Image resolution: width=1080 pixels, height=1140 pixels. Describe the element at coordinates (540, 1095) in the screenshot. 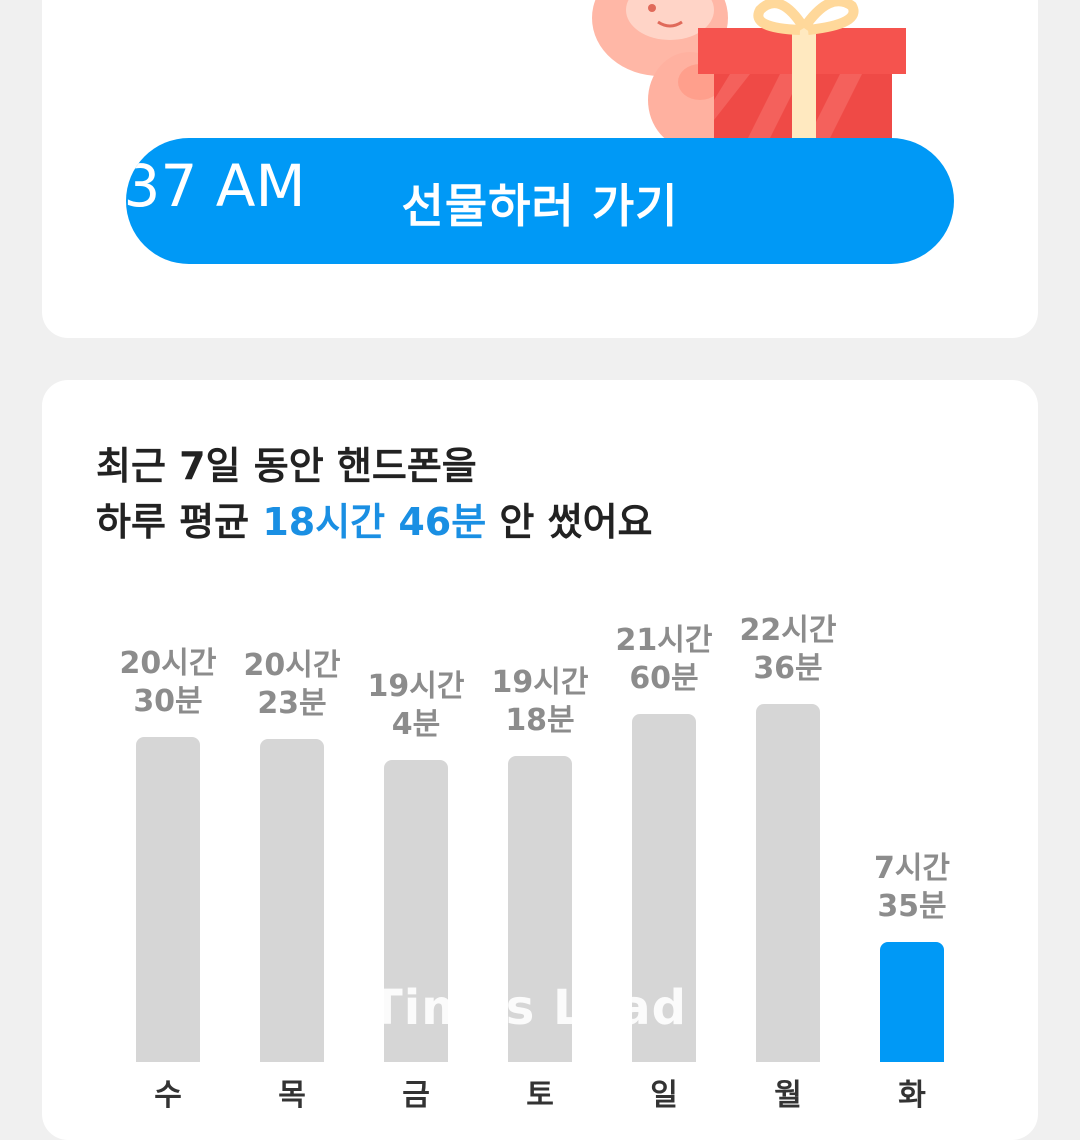

I see `day-label: 토` at that location.